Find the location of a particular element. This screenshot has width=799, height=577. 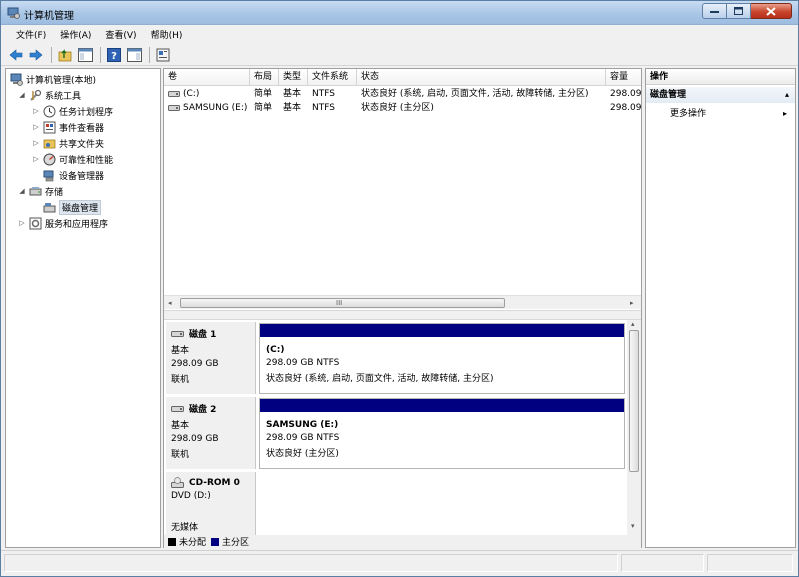

actions-header: 操作 is located at coordinates (720, 77).